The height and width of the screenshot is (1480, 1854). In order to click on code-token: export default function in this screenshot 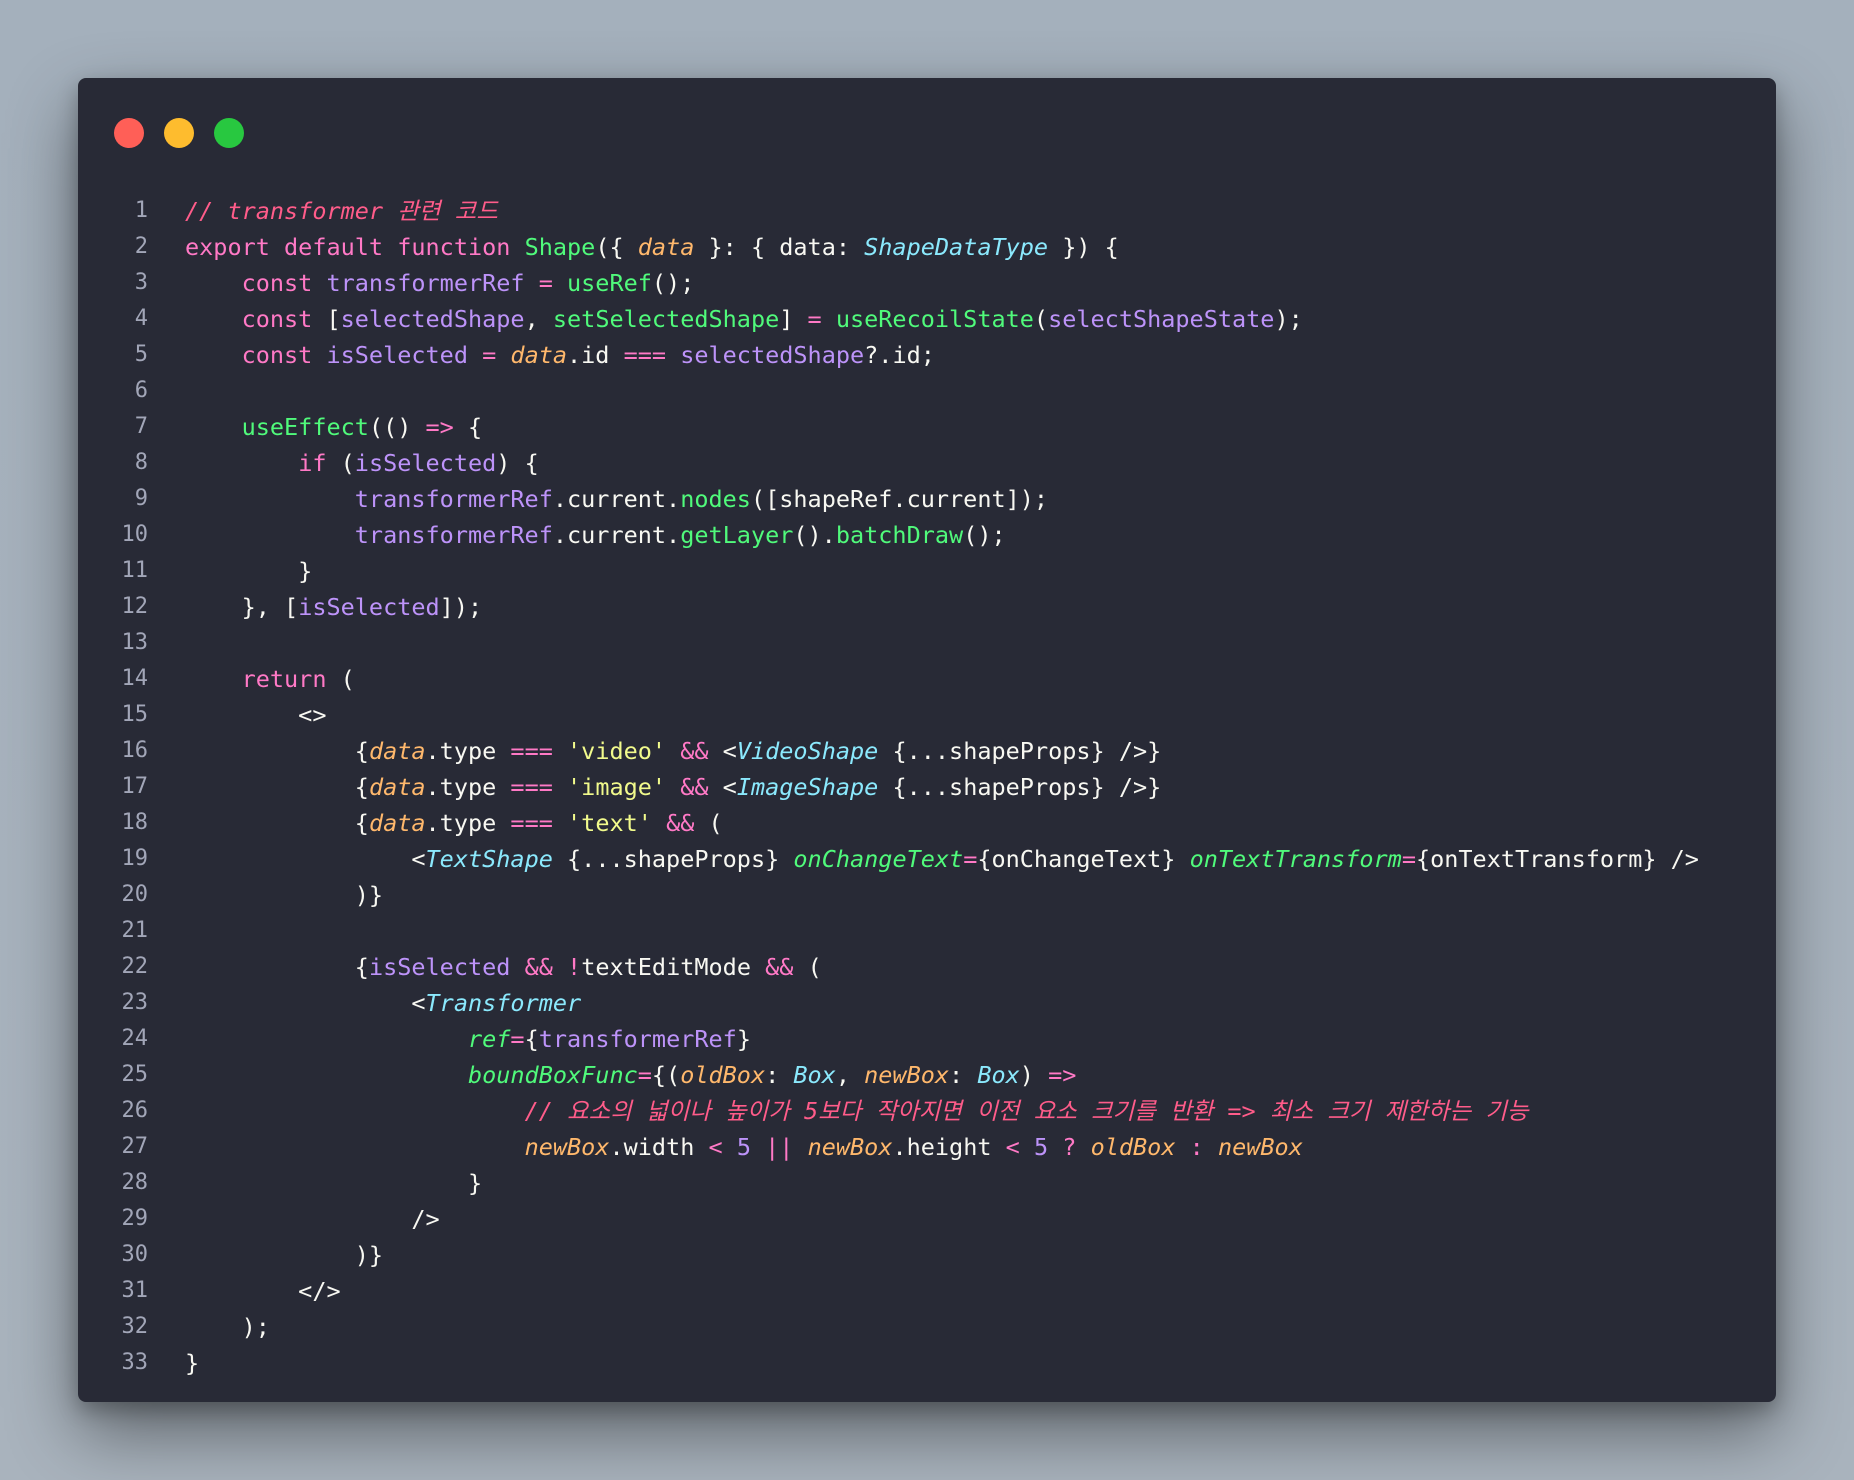, I will do `click(355, 247)`.